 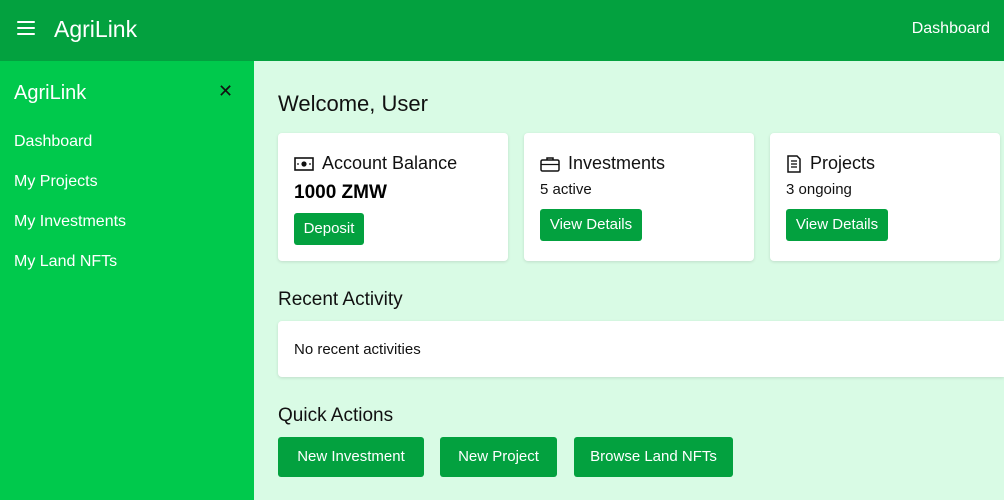 What do you see at coordinates (566, 189) in the screenshot?
I see `investments-count: 5 active` at bounding box center [566, 189].